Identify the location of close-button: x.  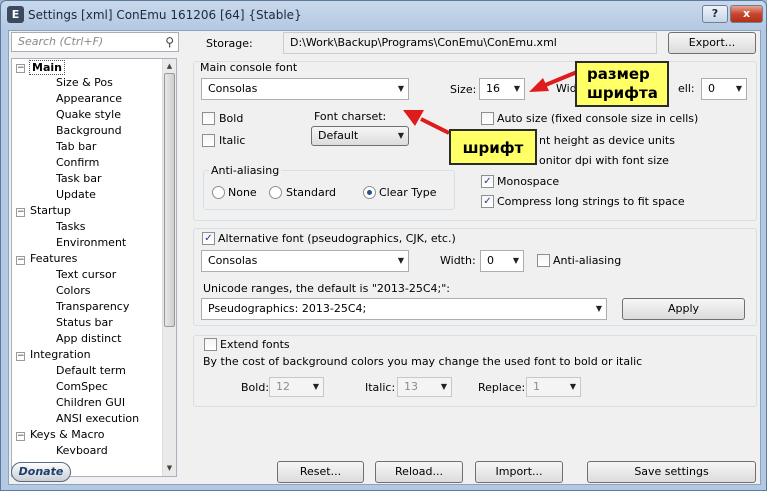
(746, 14).